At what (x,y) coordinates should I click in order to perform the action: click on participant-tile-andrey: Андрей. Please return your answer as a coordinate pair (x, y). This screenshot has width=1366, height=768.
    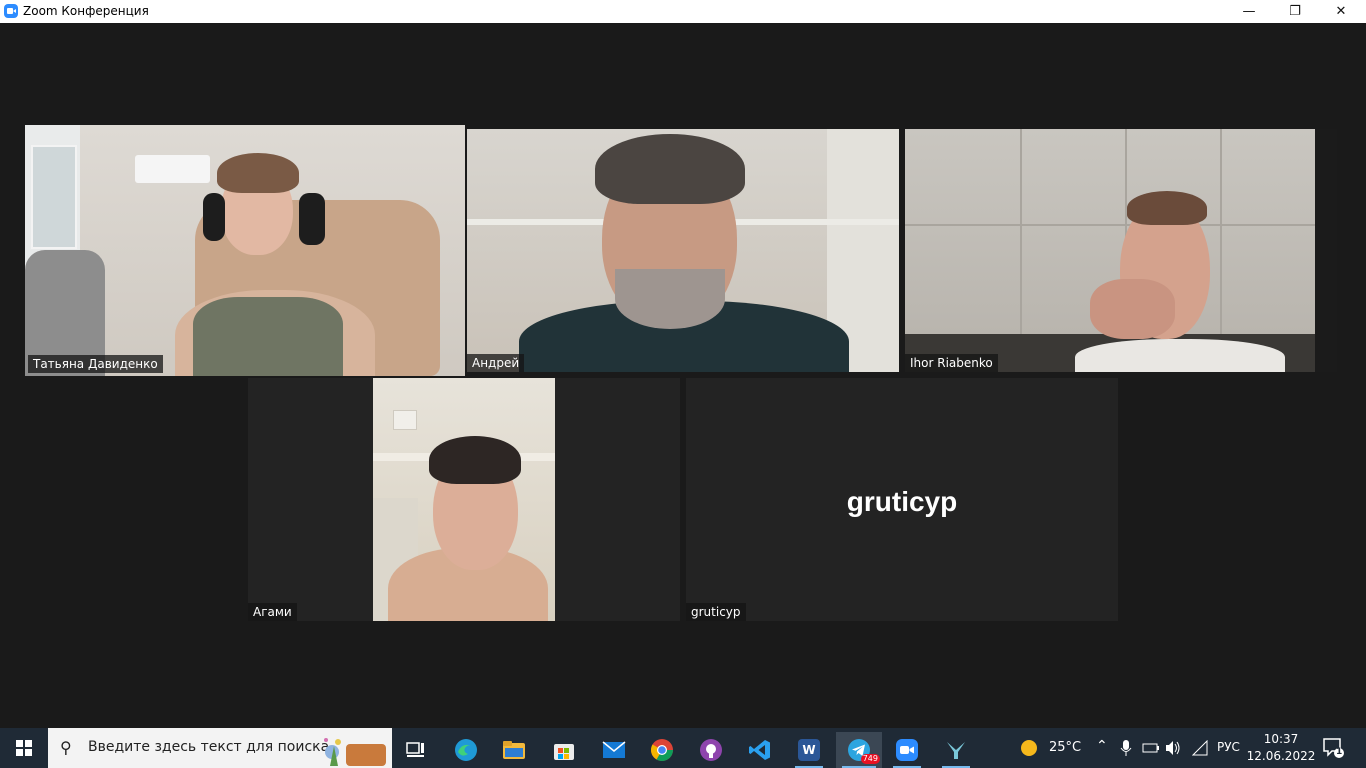
    Looking at the image, I should click on (683, 250).